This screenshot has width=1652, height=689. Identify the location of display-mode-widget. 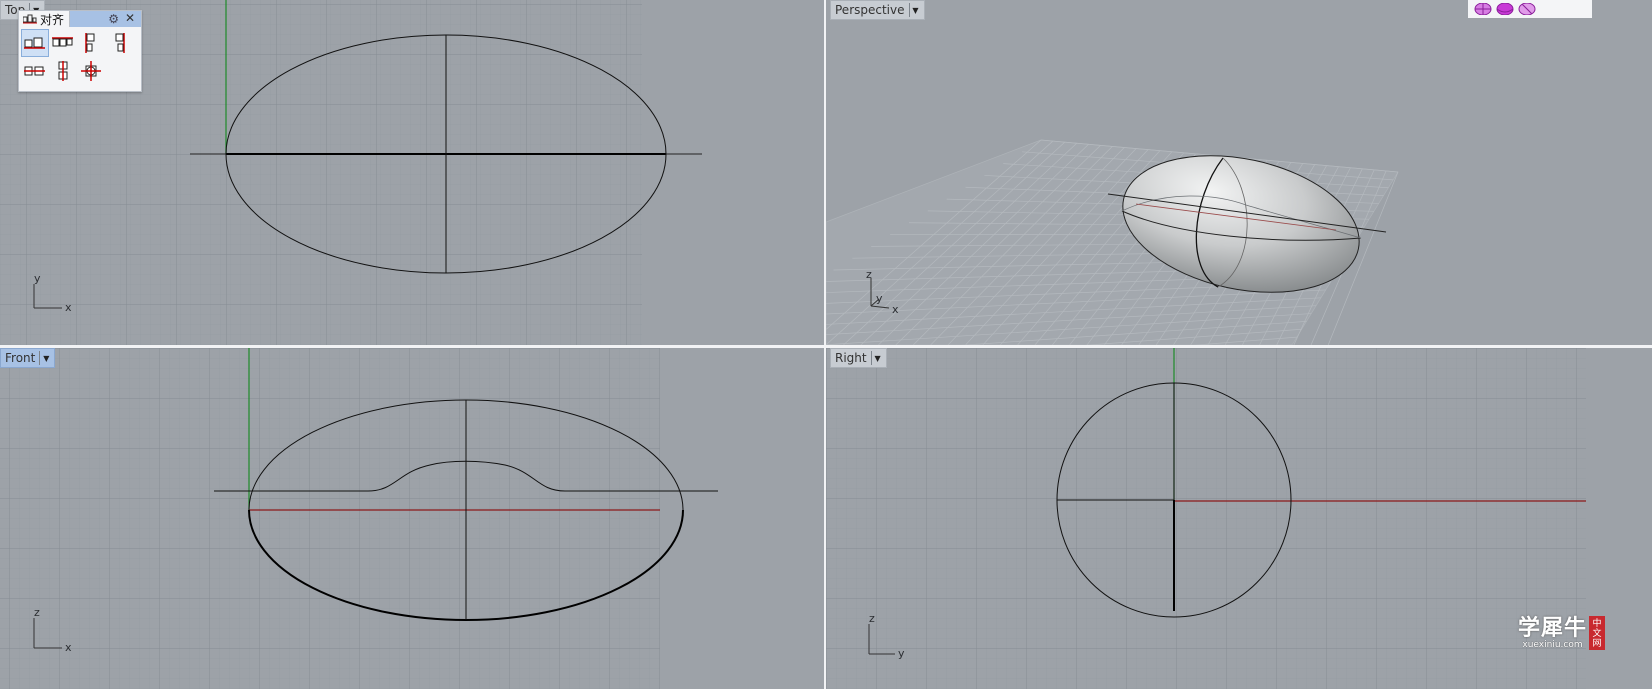
(1530, 9).